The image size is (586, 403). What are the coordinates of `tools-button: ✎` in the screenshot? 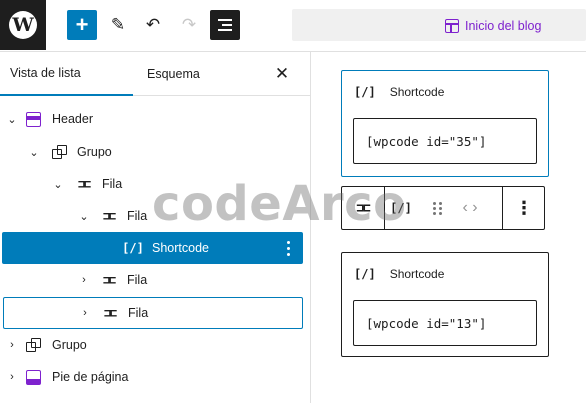 It's located at (118, 25).